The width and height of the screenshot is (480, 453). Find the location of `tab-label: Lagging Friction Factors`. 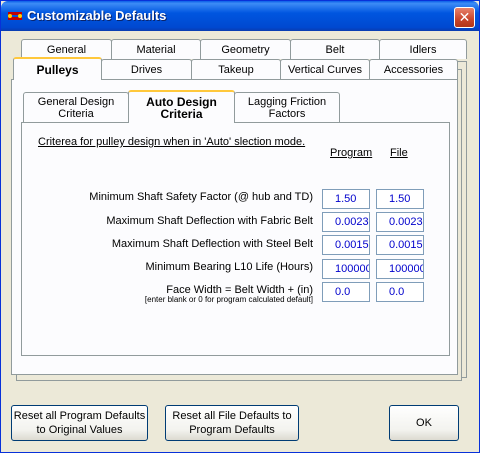

tab-label: Lagging Friction Factors is located at coordinates (287, 108).